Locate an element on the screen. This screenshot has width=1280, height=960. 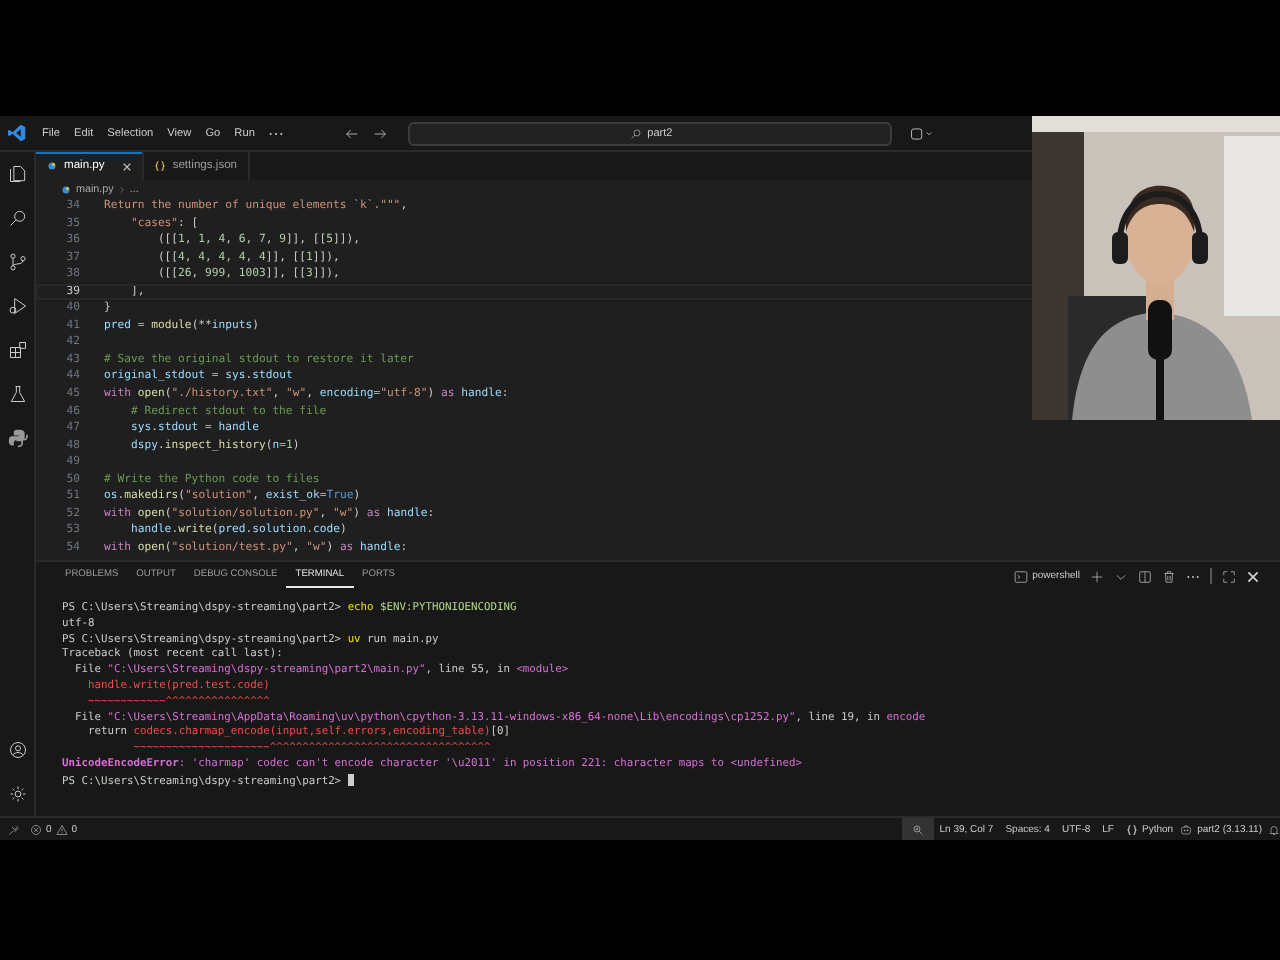
back-arrow-icon is located at coordinates (352, 133).